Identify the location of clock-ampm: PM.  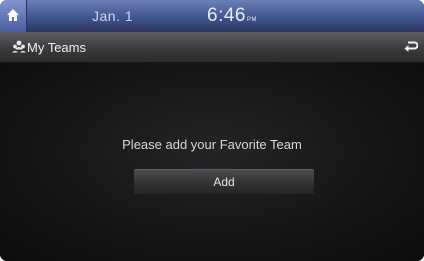
(251, 20).